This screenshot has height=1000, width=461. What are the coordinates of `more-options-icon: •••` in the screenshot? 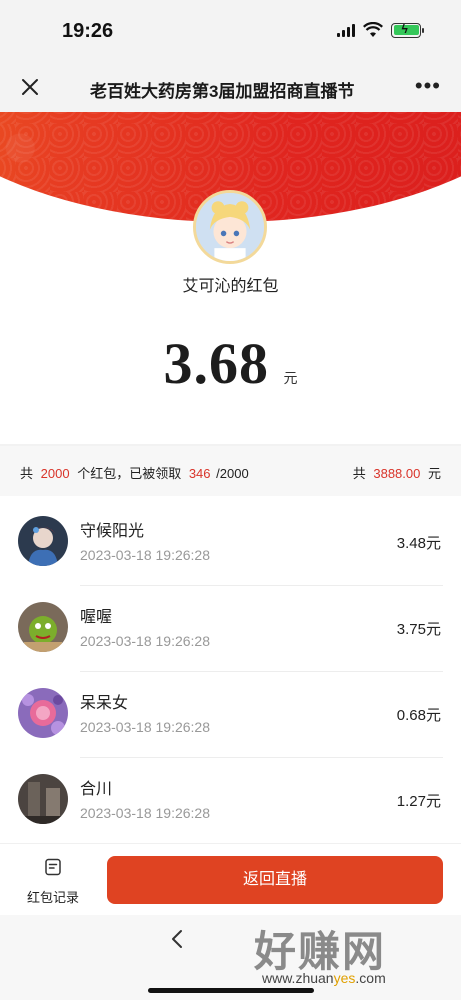 It's located at (428, 86).